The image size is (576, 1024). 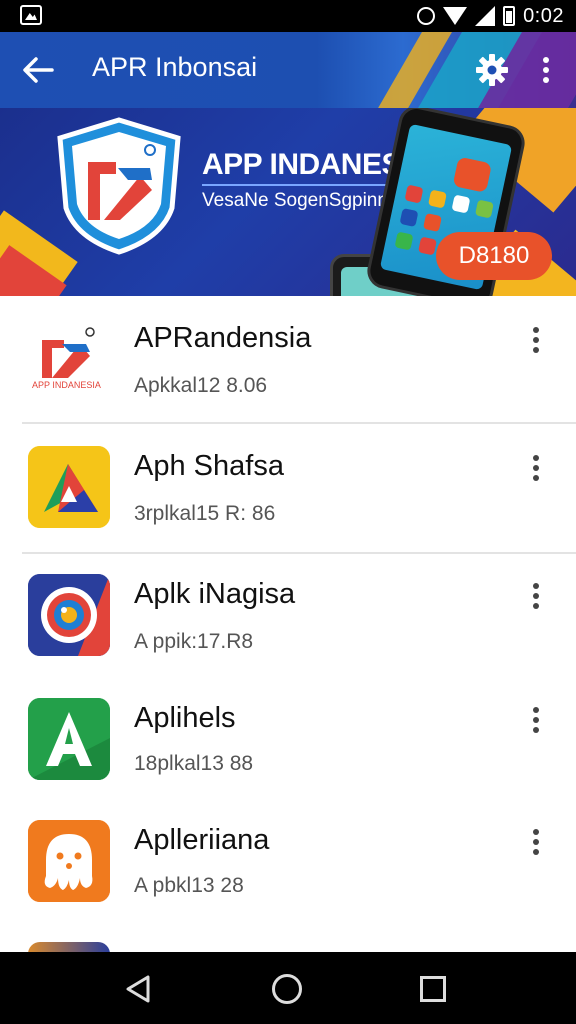 I want to click on app-bar-title: APR Inbonsai, so click(x=175, y=67).